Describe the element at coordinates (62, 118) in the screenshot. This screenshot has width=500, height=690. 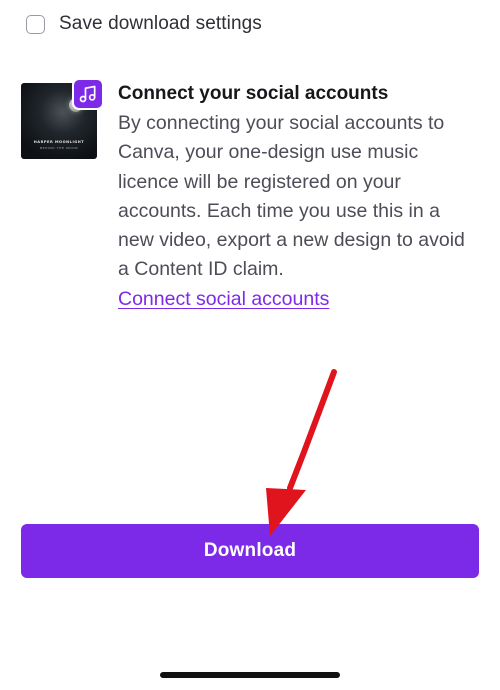
I see `music-thumbnail: HARPER MOONLIGHT BEHIND THE MOON` at that location.